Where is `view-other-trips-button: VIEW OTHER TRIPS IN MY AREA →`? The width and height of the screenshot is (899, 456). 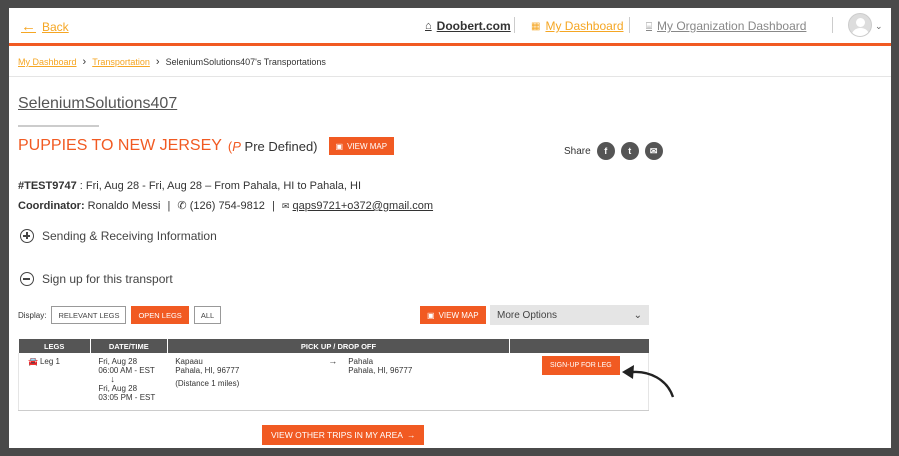
view-other-trips-button: VIEW OTHER TRIPS IN MY AREA → is located at coordinates (343, 435).